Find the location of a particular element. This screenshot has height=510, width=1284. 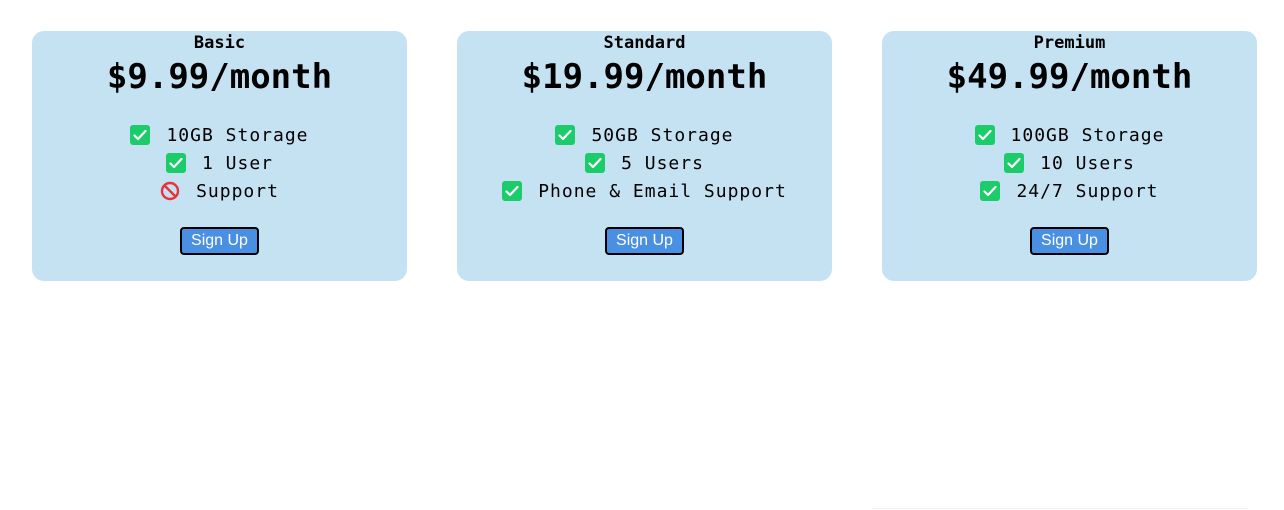

feature-list: 10GB Storage 1 User Support is located at coordinates (219, 163).